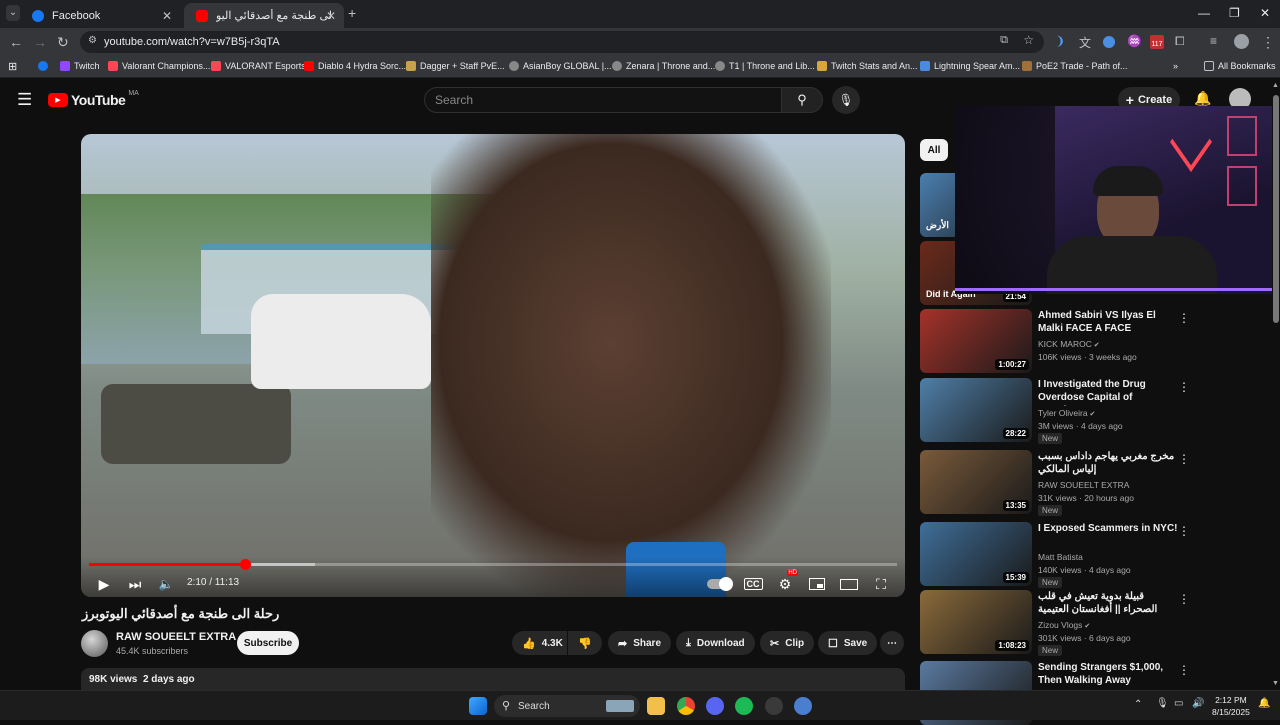  What do you see at coordinates (848, 643) in the screenshot?
I see `save-button: ☐ Save` at bounding box center [848, 643].